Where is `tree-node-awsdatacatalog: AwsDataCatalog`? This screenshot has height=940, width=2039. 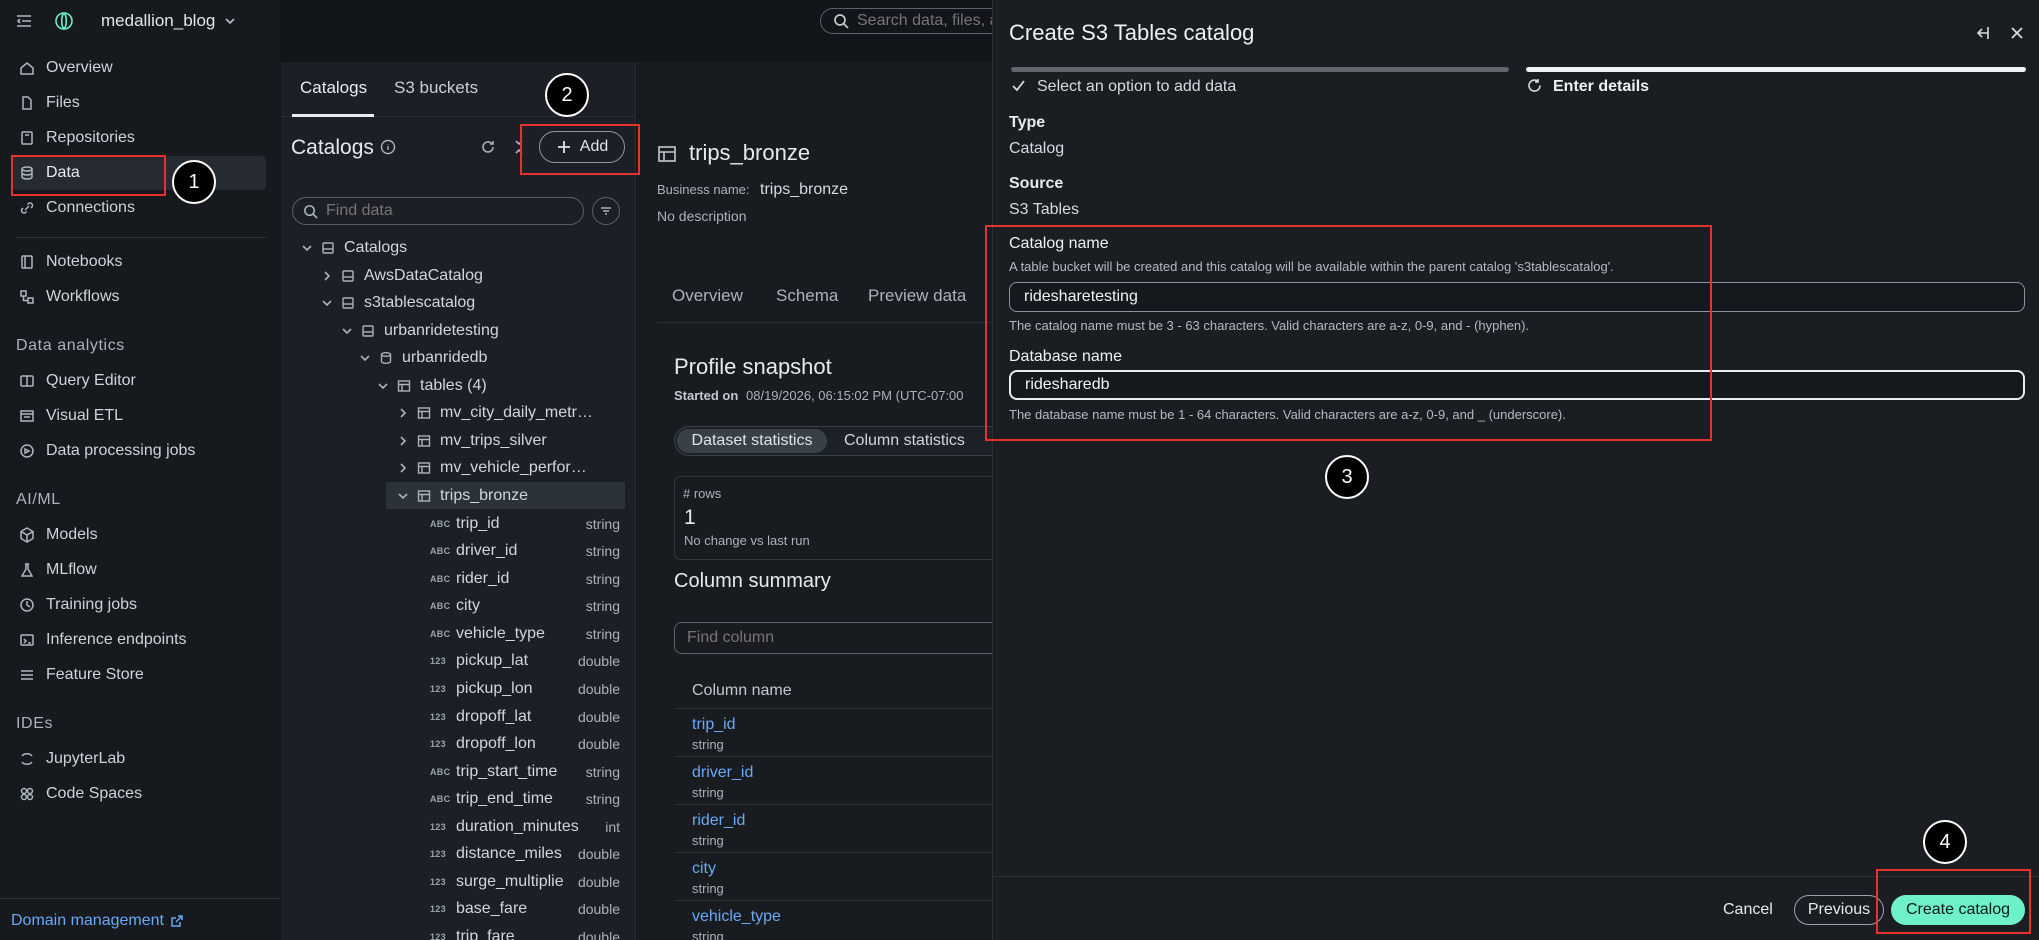 tree-node-awsdatacatalog: AwsDataCatalog is located at coordinates (401, 275).